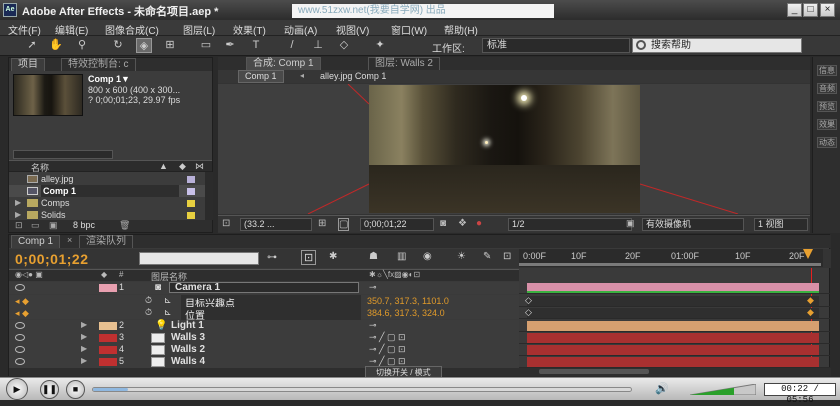  I want to click on project-item-comps: ▶ Comps, so click(110, 203).